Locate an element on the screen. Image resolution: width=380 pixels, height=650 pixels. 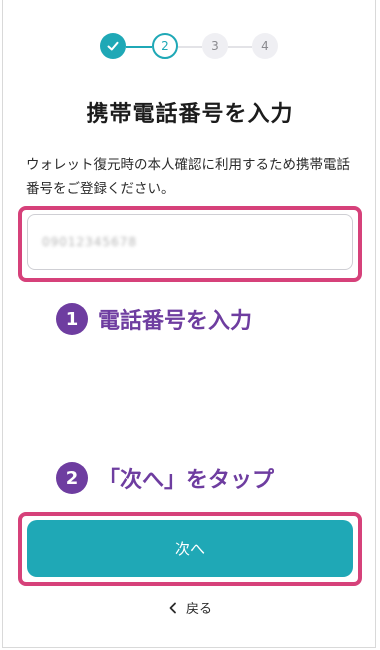
step-1-completed is located at coordinates (113, 46).